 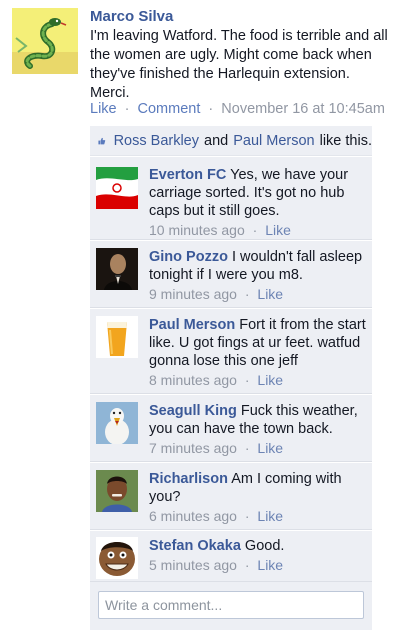 I want to click on boy-avatar-icon, so click(x=117, y=491).